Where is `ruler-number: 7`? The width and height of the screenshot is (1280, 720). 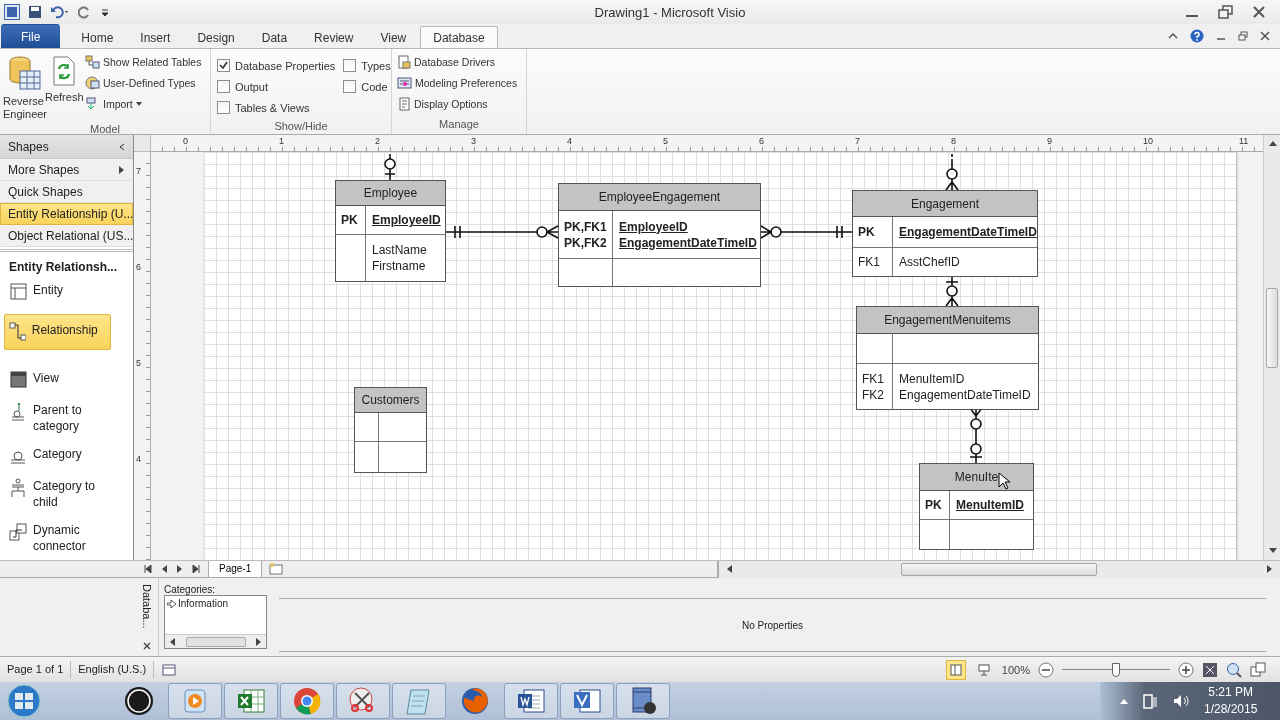 ruler-number: 7 is located at coordinates (138, 171).